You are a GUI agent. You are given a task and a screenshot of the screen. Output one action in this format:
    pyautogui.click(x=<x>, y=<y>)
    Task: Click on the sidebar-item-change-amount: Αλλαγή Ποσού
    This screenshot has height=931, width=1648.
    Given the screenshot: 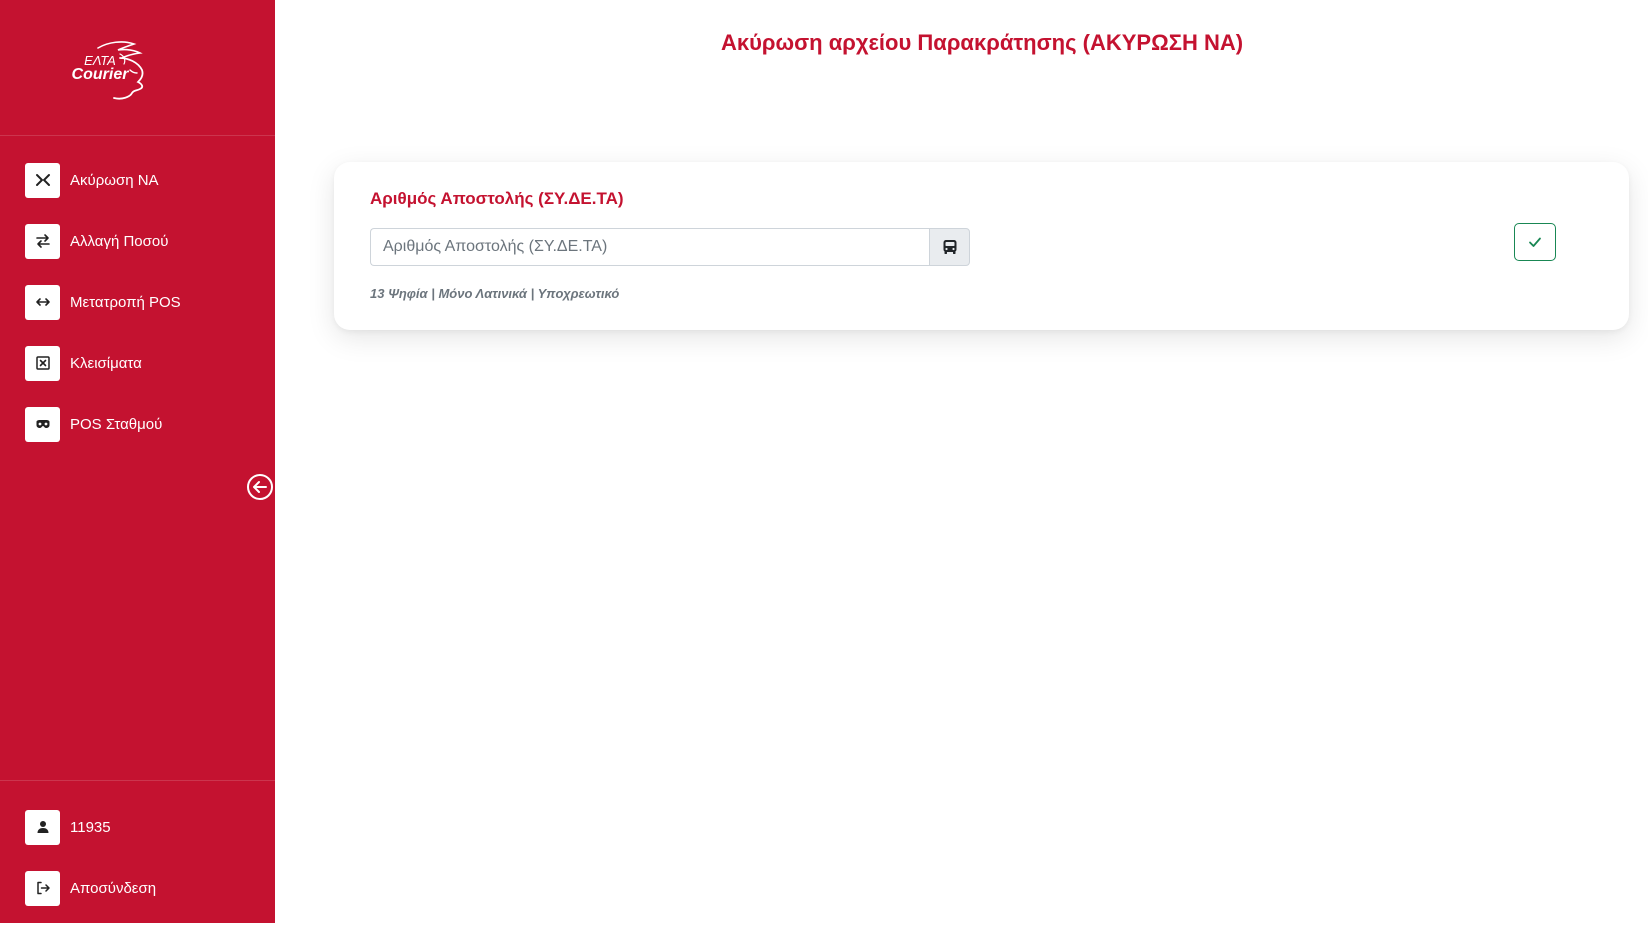 What is the action you would take?
    pyautogui.click(x=137, y=241)
    